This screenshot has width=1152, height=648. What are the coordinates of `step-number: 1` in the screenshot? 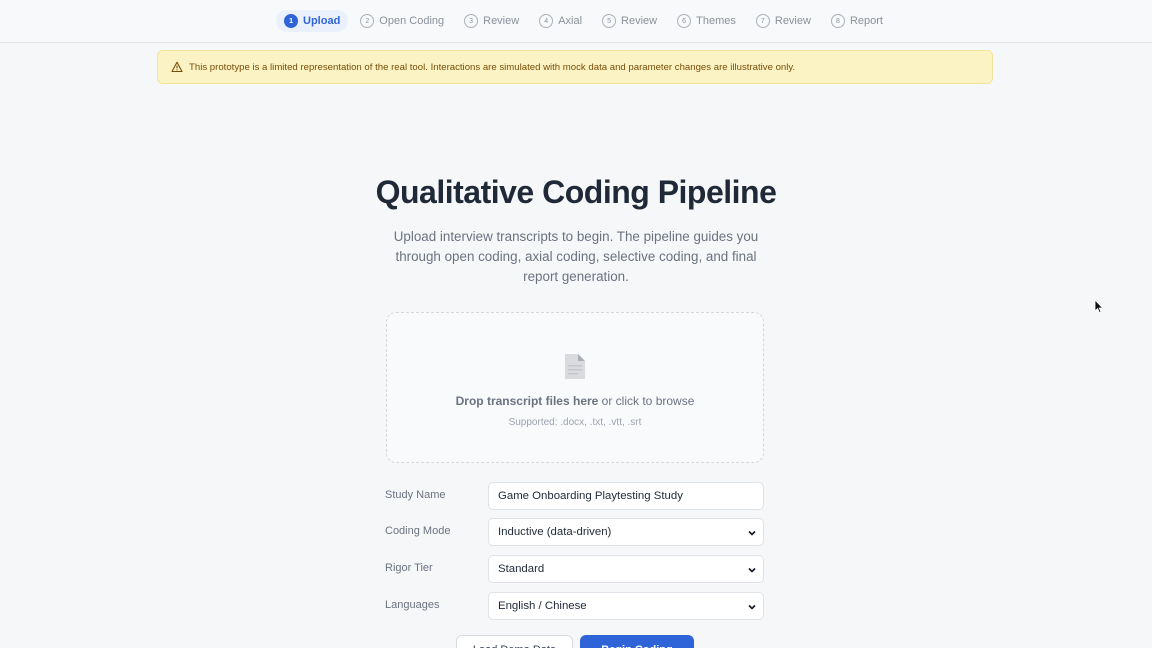 It's located at (291, 21).